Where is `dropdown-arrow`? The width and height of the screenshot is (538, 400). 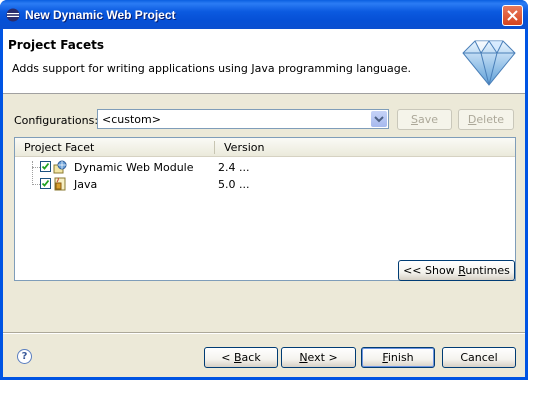
dropdown-arrow is located at coordinates (379, 119).